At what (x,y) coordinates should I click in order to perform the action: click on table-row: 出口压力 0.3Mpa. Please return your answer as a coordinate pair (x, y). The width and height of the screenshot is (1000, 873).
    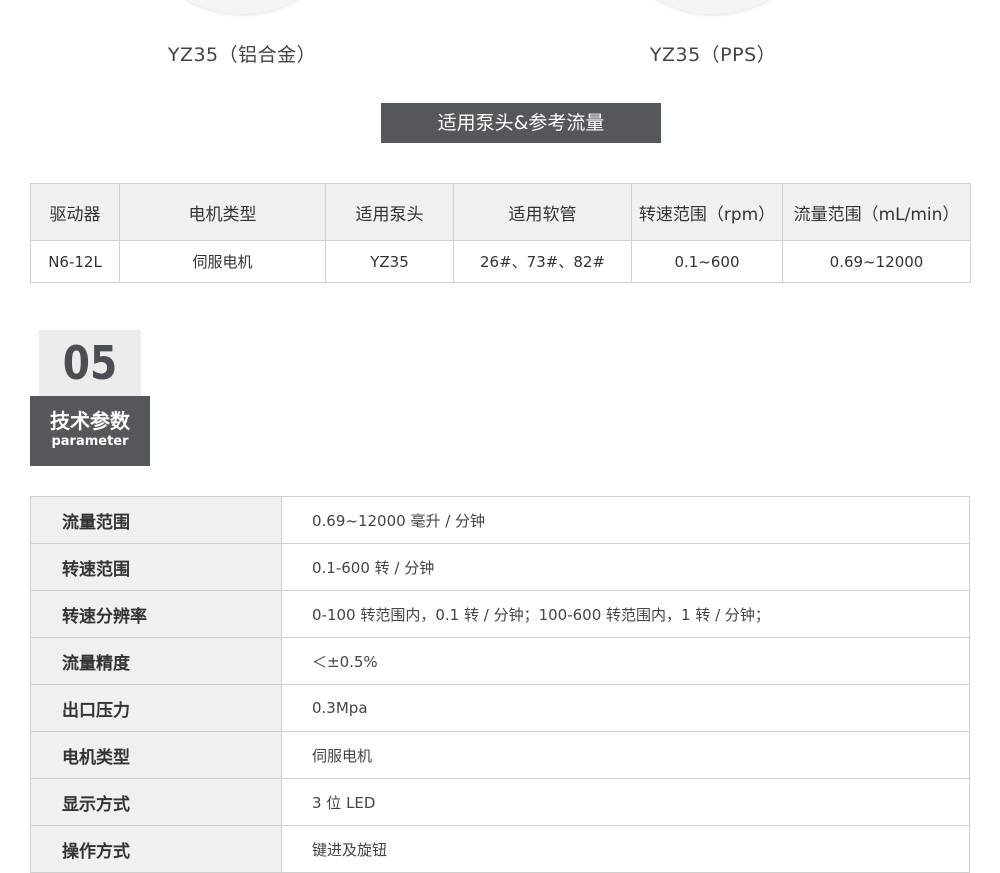
    Looking at the image, I should click on (500, 708).